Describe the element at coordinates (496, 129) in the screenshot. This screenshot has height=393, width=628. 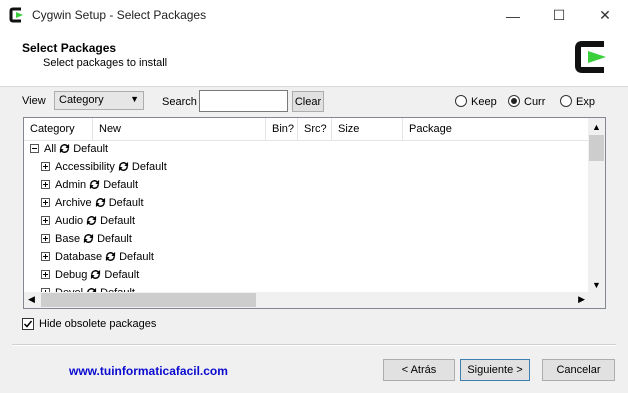
I see `column-package: Package` at that location.